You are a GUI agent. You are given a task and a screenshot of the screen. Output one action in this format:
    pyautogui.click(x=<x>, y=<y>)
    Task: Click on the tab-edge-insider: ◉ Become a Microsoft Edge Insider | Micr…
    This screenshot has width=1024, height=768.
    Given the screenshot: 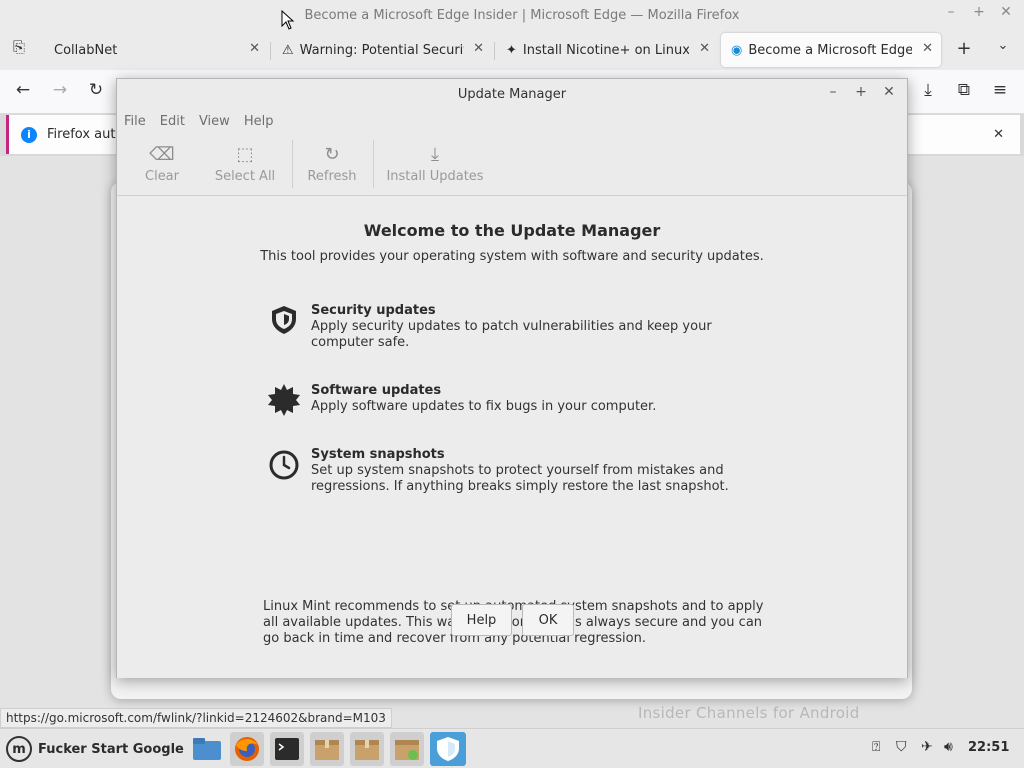 What is the action you would take?
    pyautogui.click(x=831, y=50)
    